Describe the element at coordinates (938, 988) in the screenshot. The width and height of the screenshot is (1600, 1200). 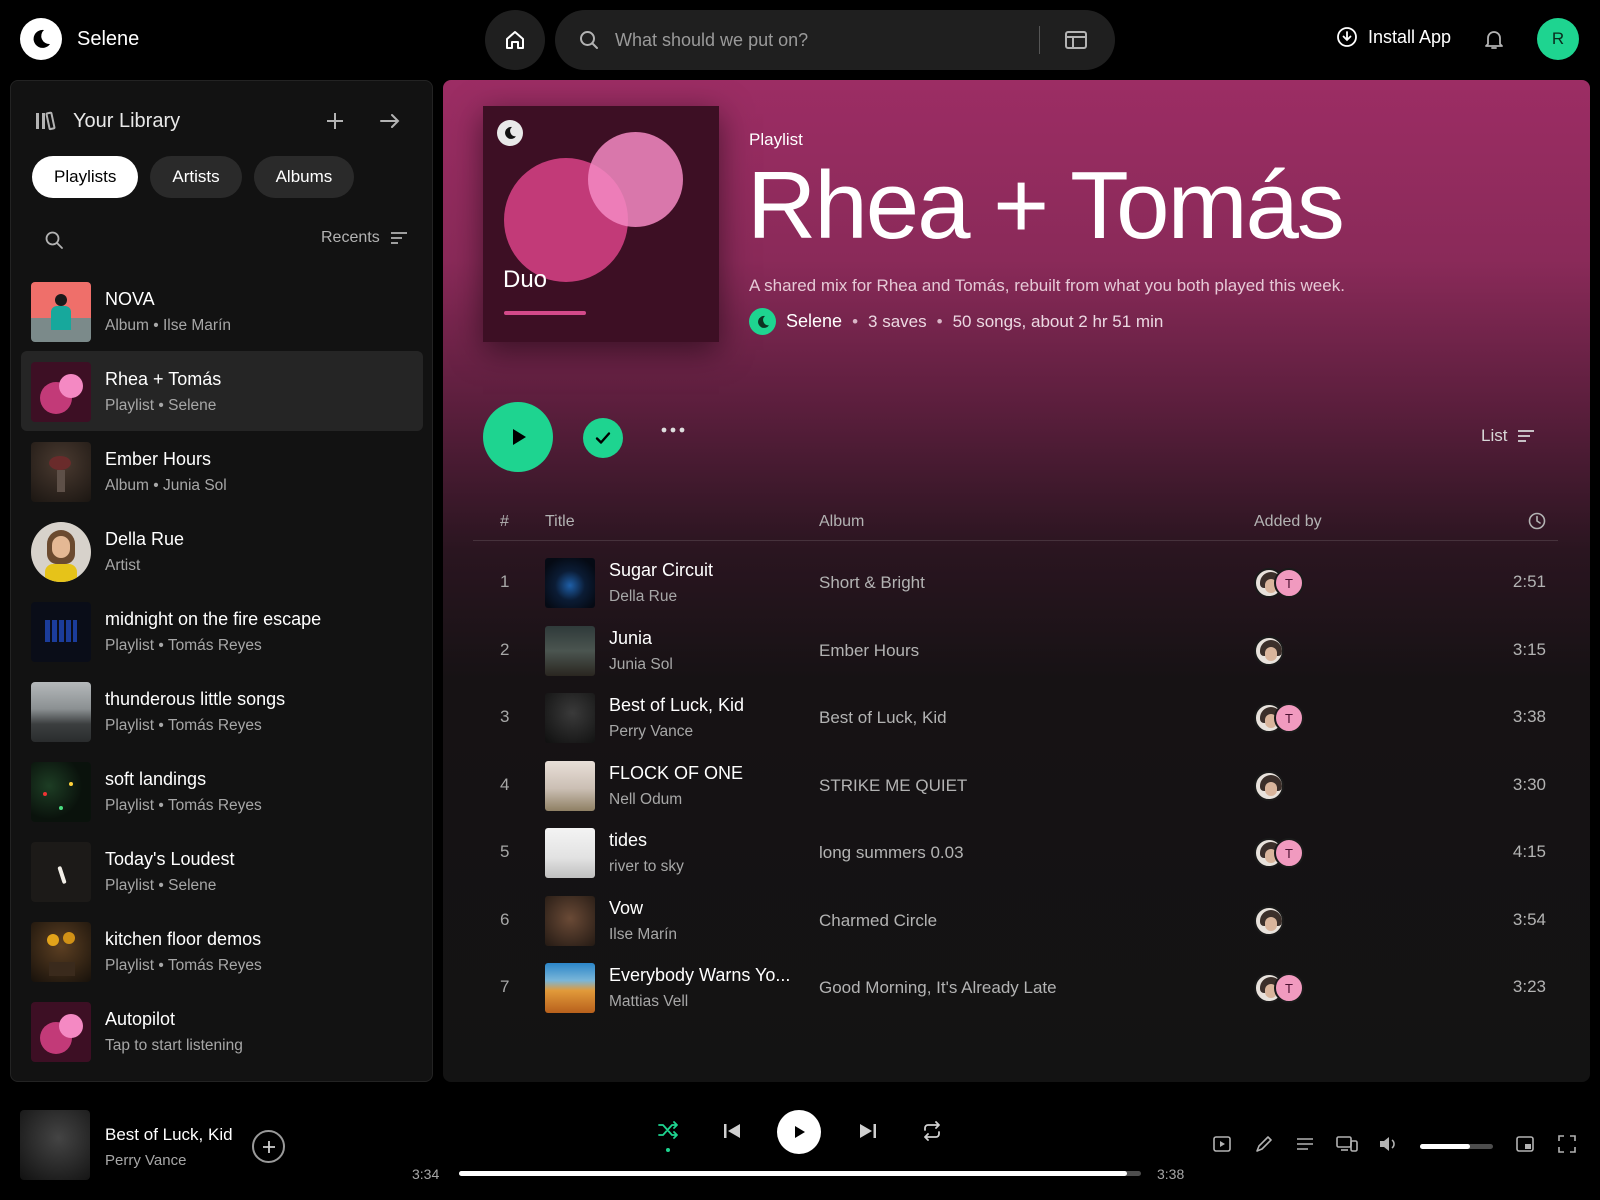
I see `track-album: Good Morning, It's Already Late` at that location.